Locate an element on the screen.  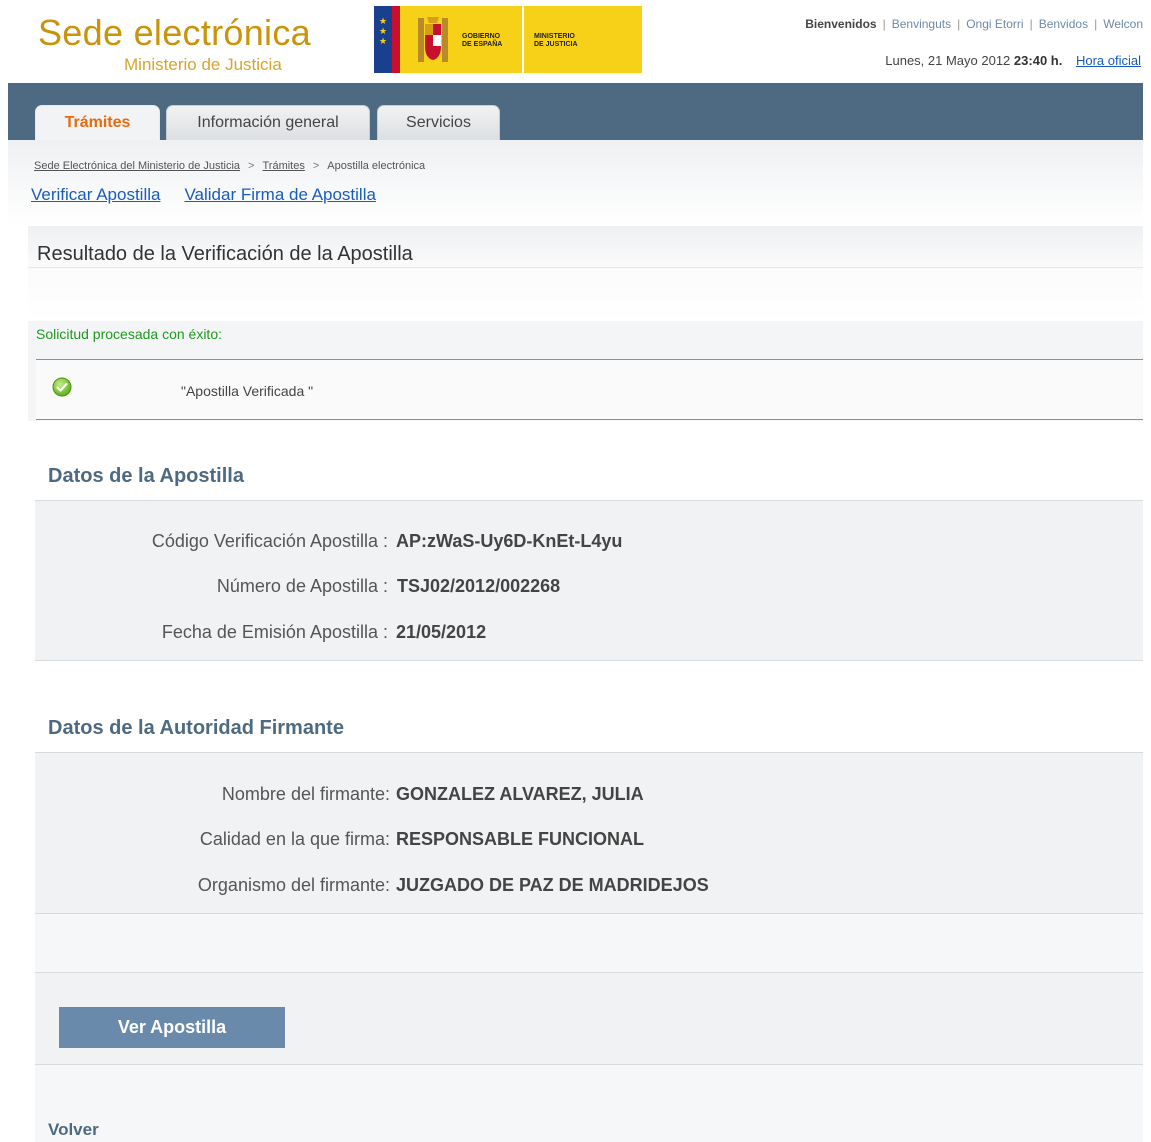
current-time: 23:40 h. is located at coordinates (1038, 60).